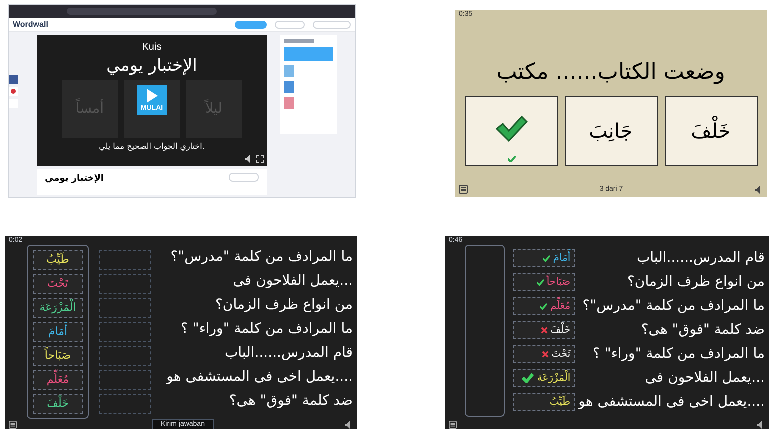  Describe the element at coordinates (611, 73) in the screenshot. I see `question-text: وضعت الكتاب...... مكتب` at that location.